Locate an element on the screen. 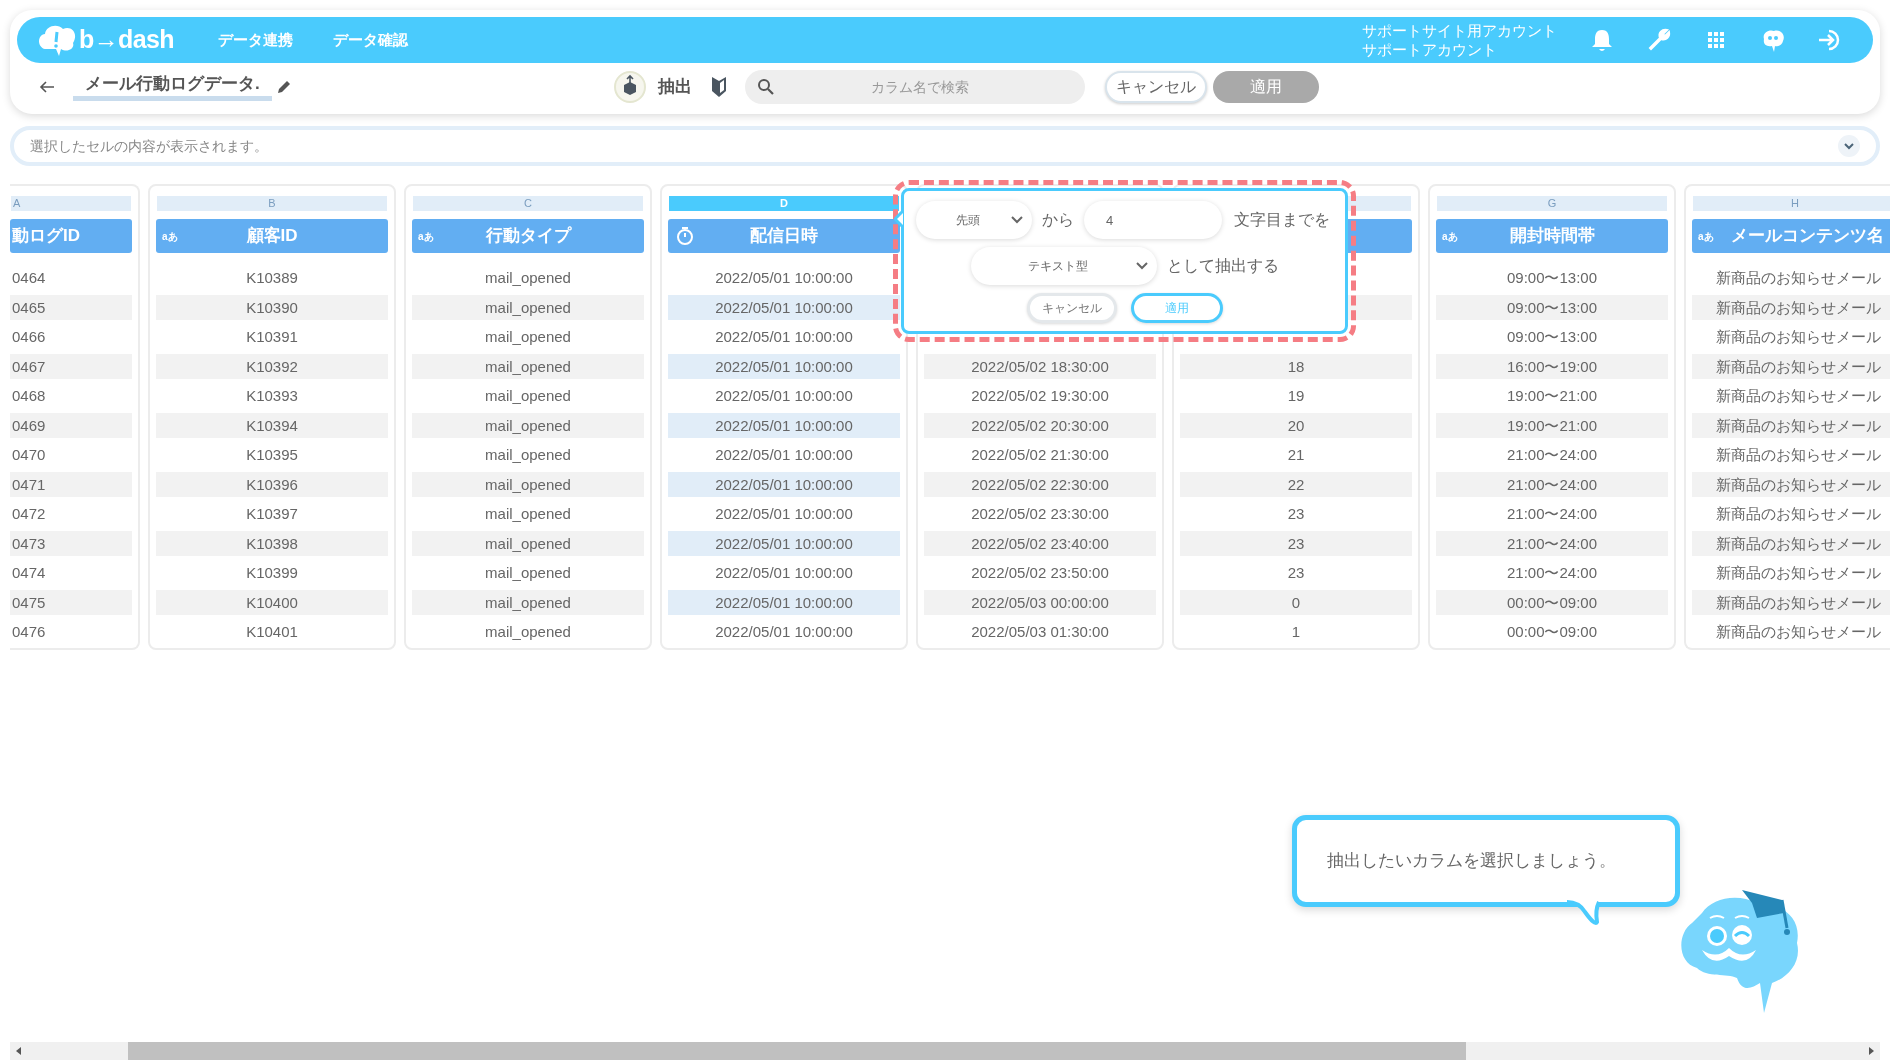 Image resolution: width=1890 pixels, height=1063 pixels. column-title: 配信日時 is located at coordinates (784, 236).